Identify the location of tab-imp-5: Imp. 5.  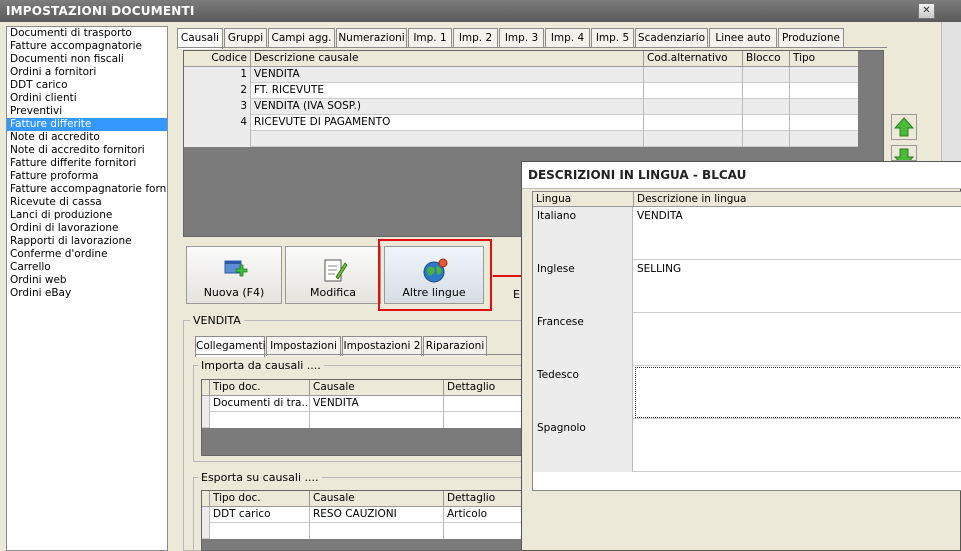
(612, 38).